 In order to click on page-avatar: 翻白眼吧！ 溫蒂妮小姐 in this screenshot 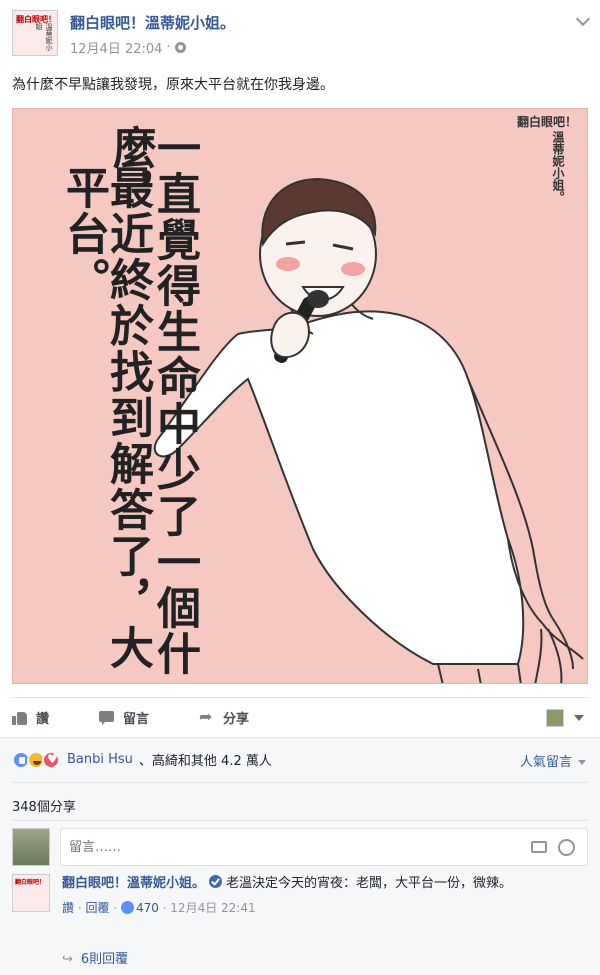, I will do `click(35, 33)`.